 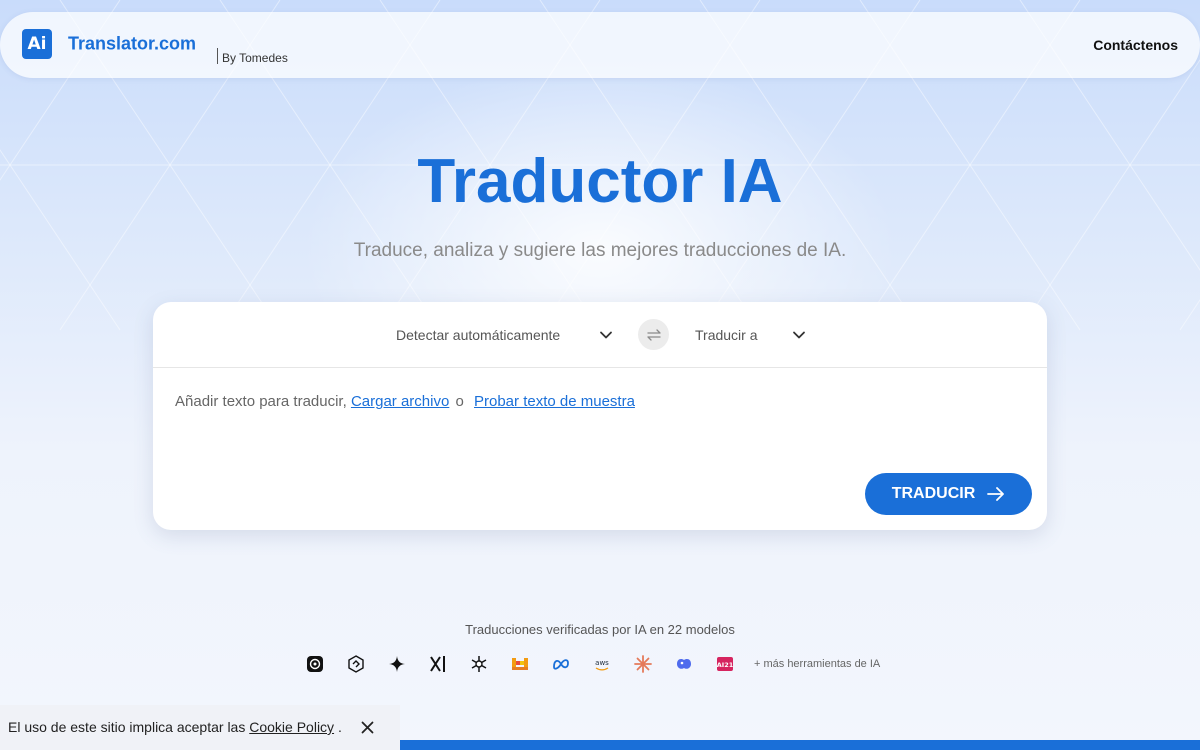 What do you see at coordinates (132, 44) in the screenshot?
I see `brand-name: Translator.com` at bounding box center [132, 44].